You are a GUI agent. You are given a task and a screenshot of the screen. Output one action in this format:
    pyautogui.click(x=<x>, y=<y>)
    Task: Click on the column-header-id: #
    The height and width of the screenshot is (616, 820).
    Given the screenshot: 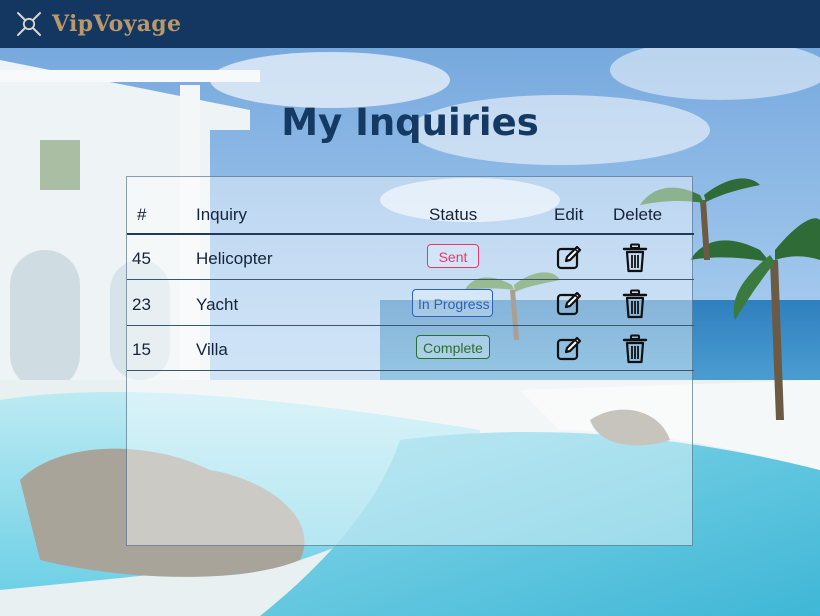 What is the action you would take?
    pyautogui.click(x=142, y=214)
    